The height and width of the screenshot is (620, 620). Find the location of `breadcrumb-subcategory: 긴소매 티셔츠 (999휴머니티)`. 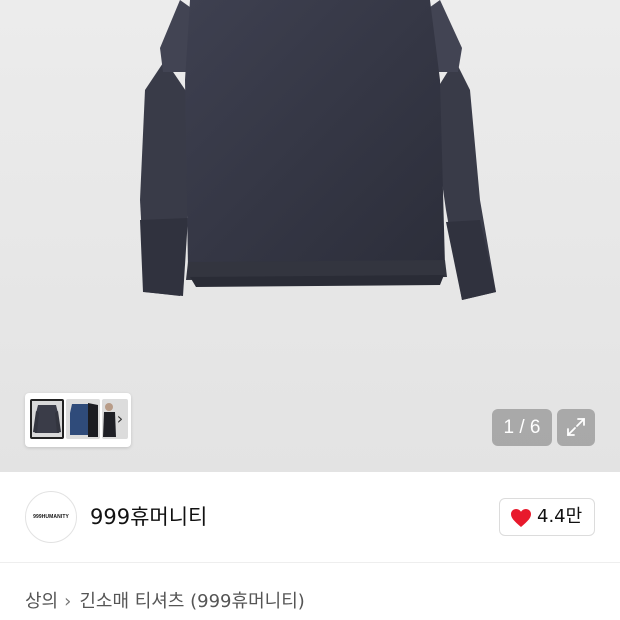

breadcrumb-subcategory: 긴소매 티셔츠 (999휴머니티) is located at coordinates (191, 601).